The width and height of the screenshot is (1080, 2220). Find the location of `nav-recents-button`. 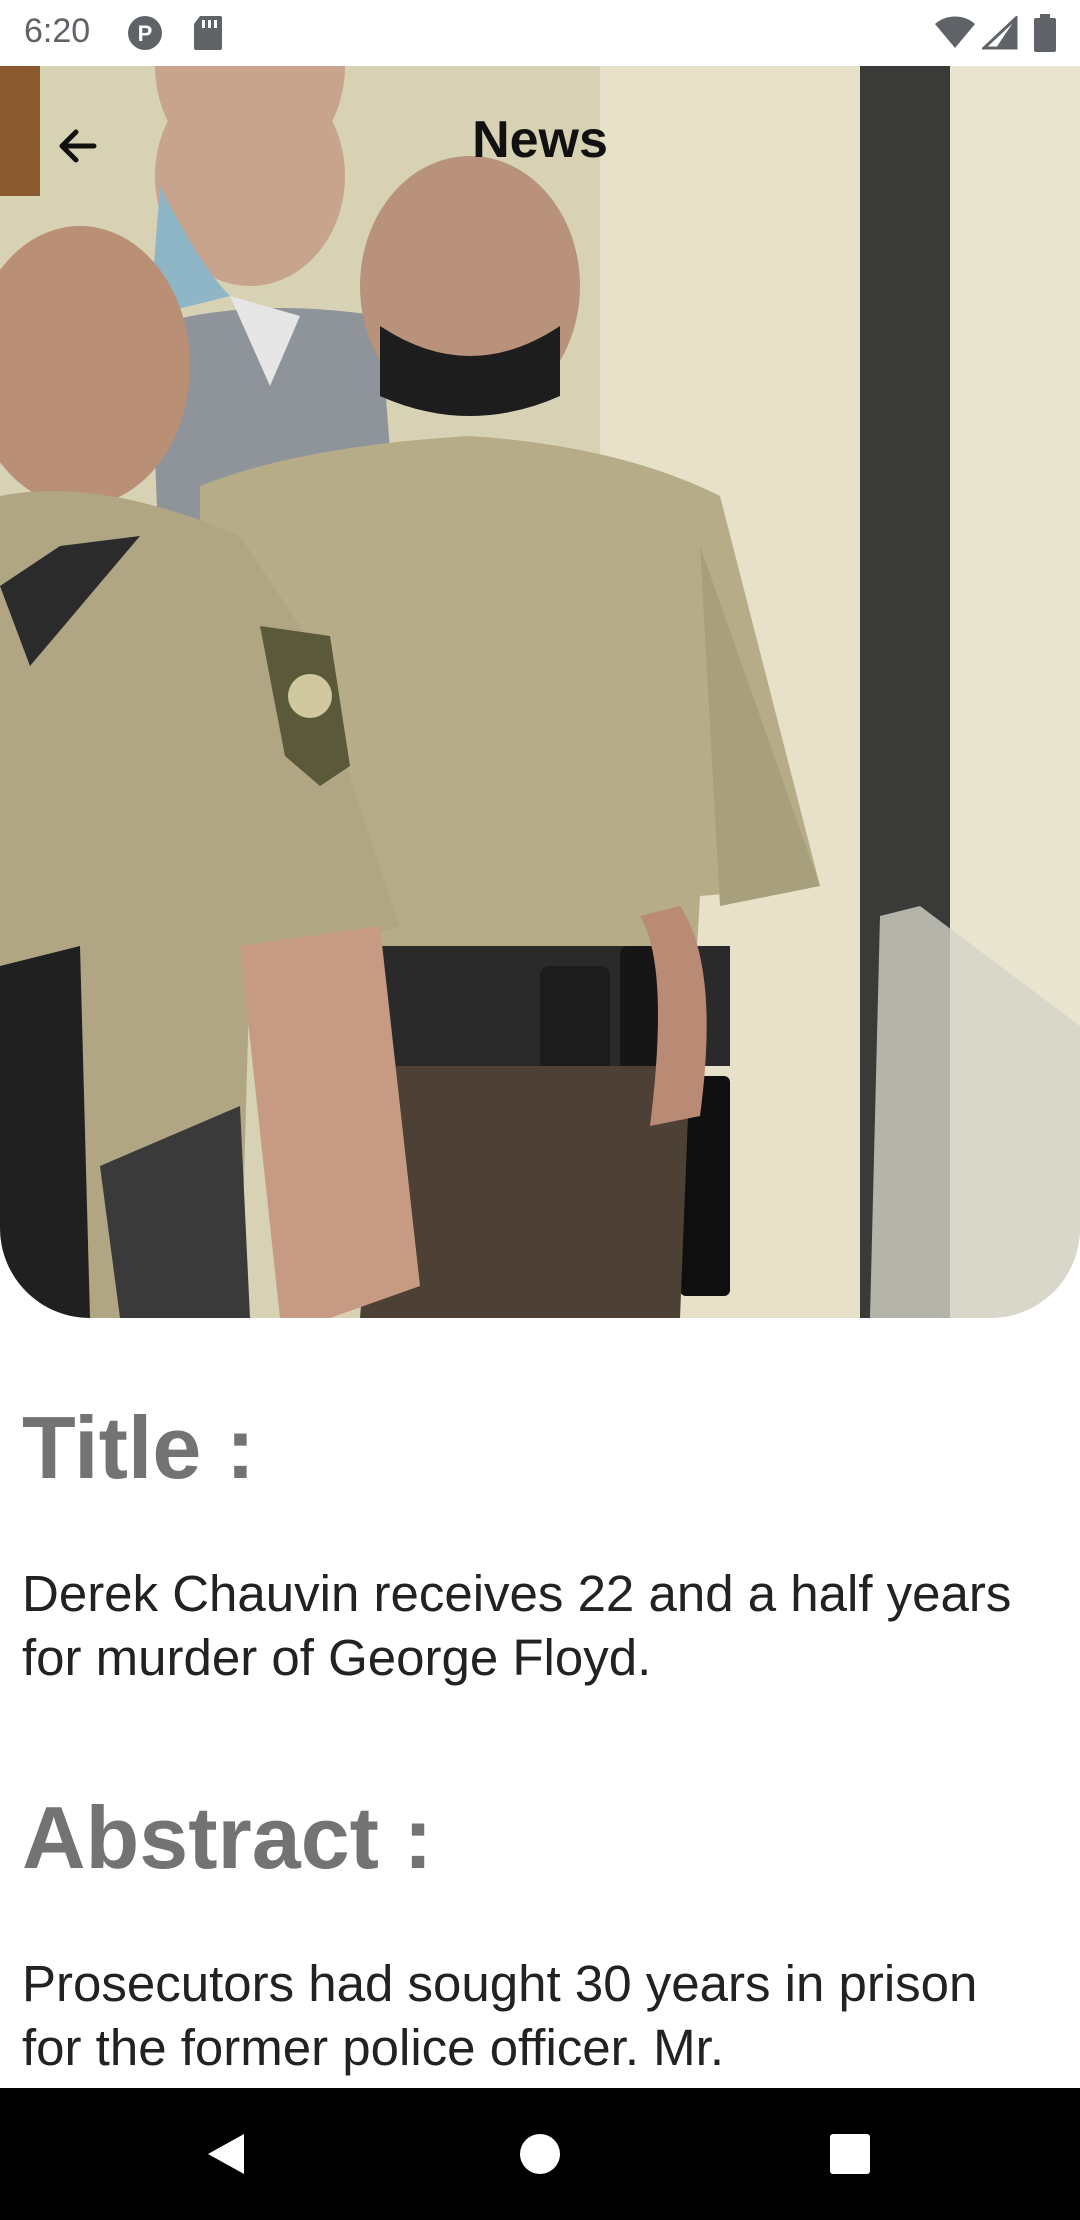

nav-recents-button is located at coordinates (850, 2154).